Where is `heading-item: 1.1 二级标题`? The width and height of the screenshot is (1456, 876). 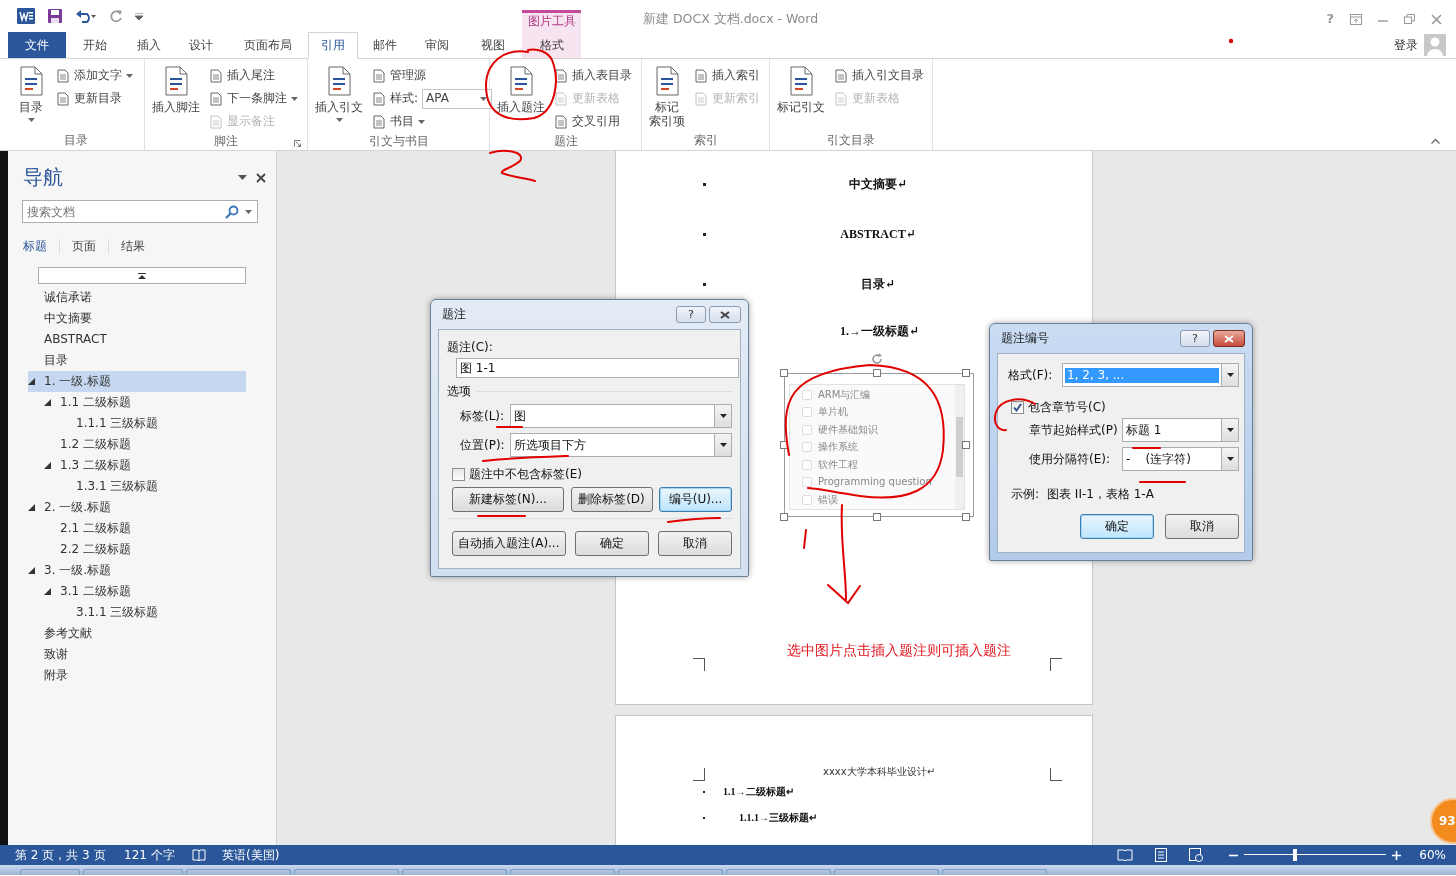 heading-item: 1.1 二级标题 is located at coordinates (92, 402).